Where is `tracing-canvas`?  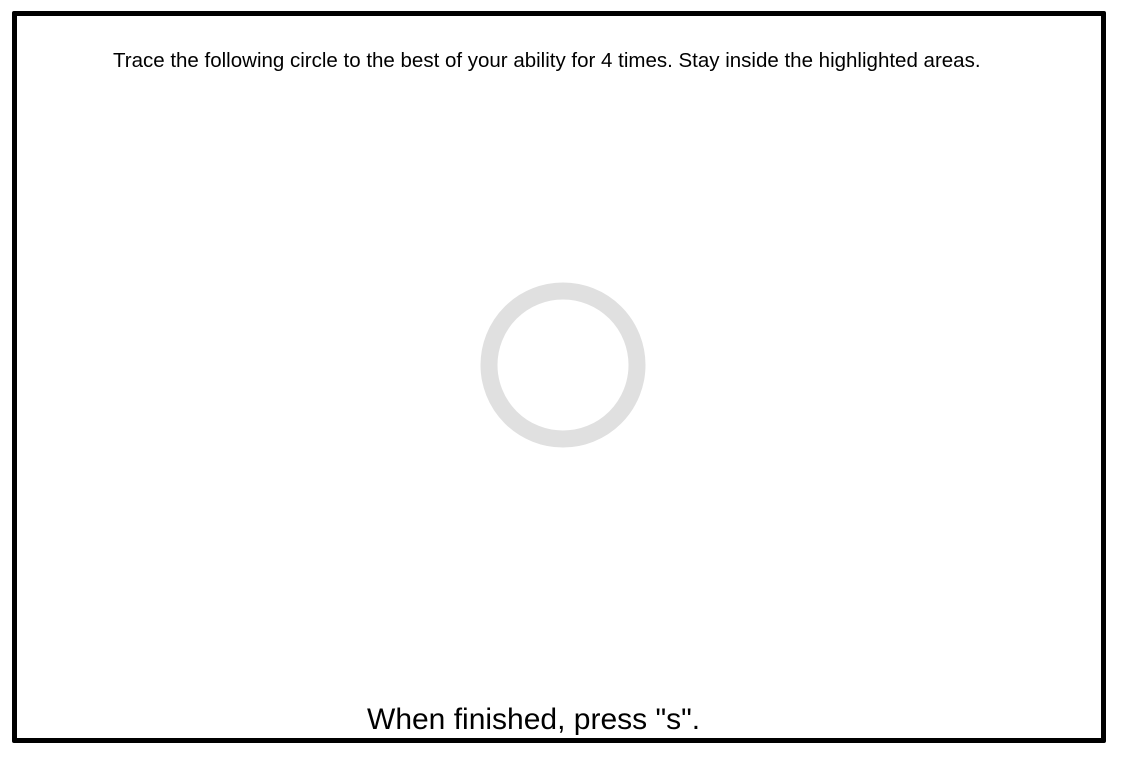
tracing-canvas is located at coordinates (563, 365).